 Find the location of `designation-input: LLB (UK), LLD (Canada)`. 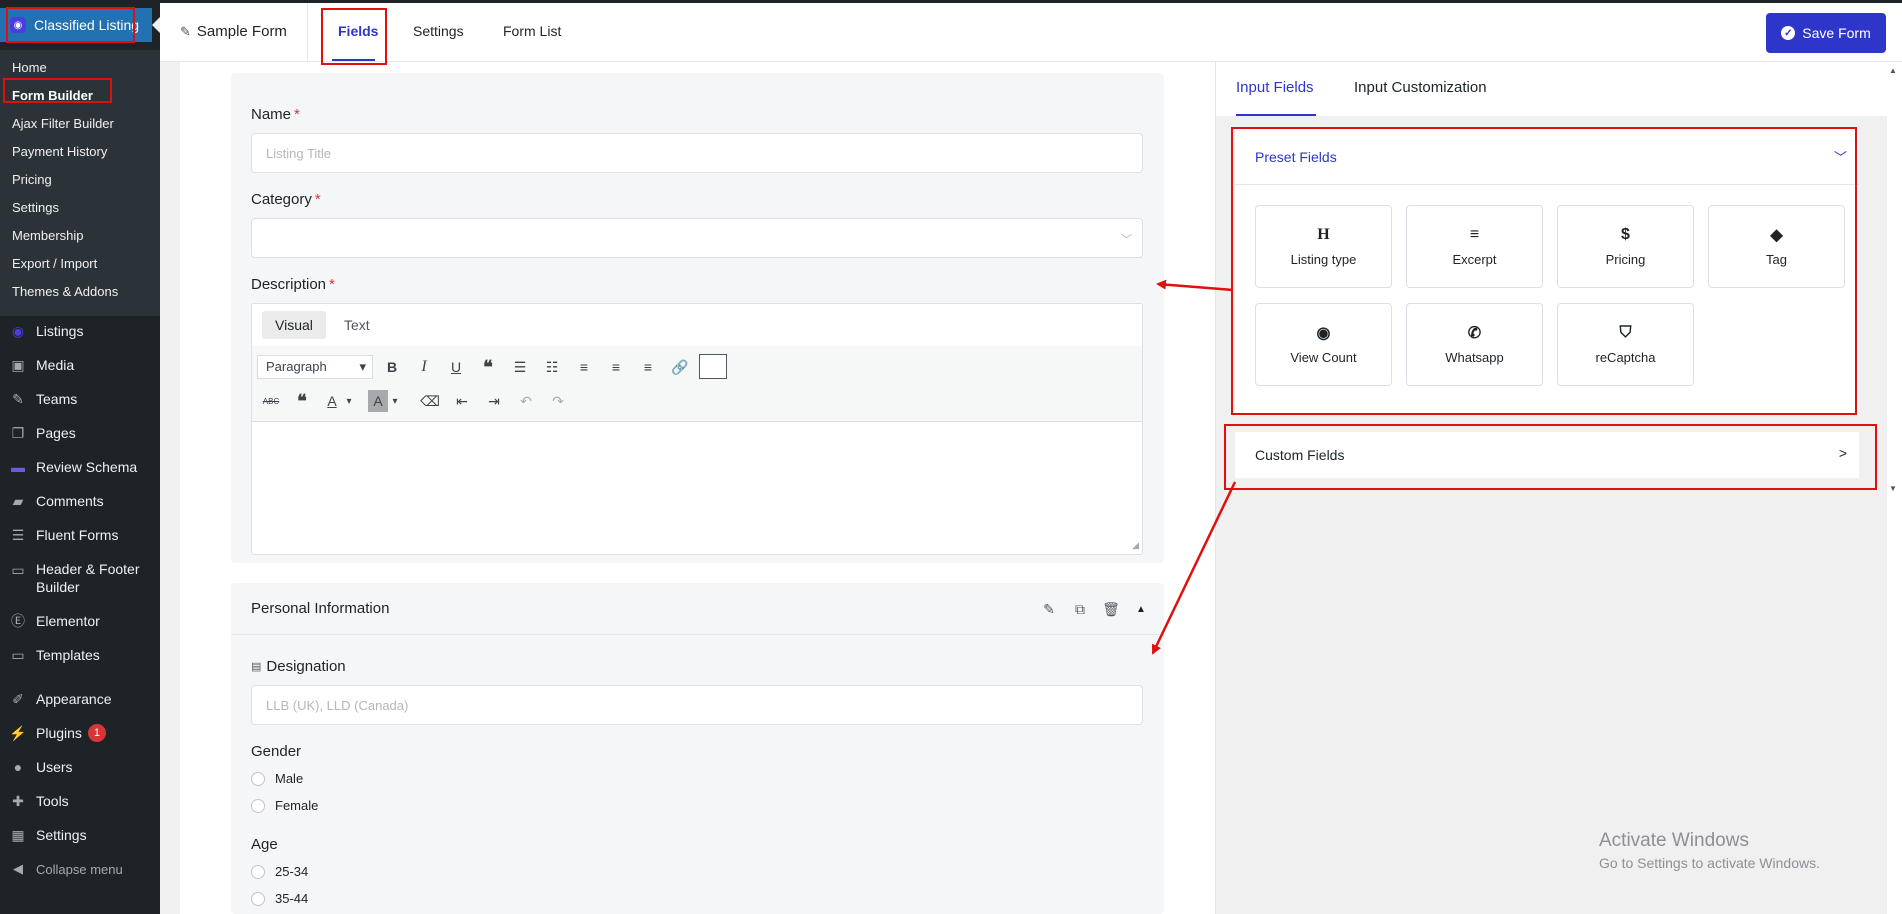

designation-input: LLB (UK), LLD (Canada) is located at coordinates (697, 705).